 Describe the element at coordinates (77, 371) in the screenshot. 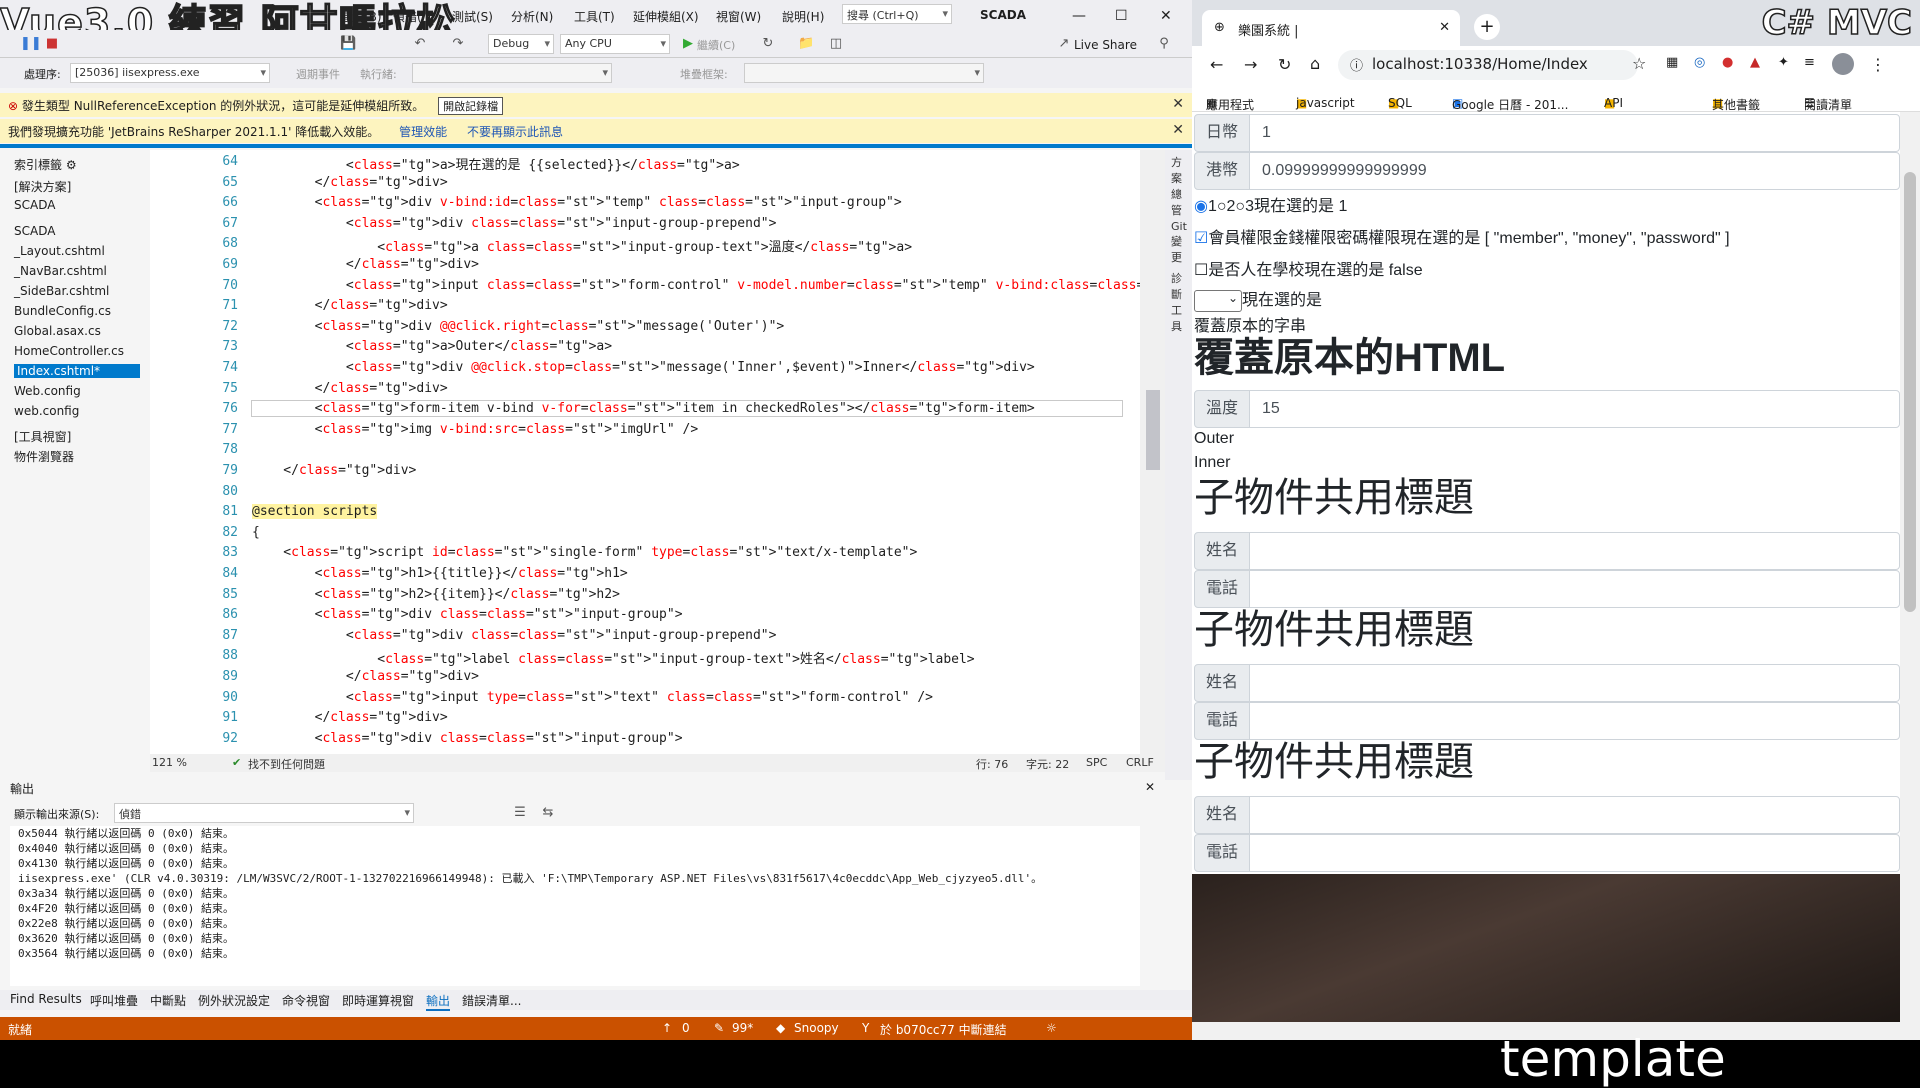

I see `sidebar-item-index: Index.cshtml*` at that location.